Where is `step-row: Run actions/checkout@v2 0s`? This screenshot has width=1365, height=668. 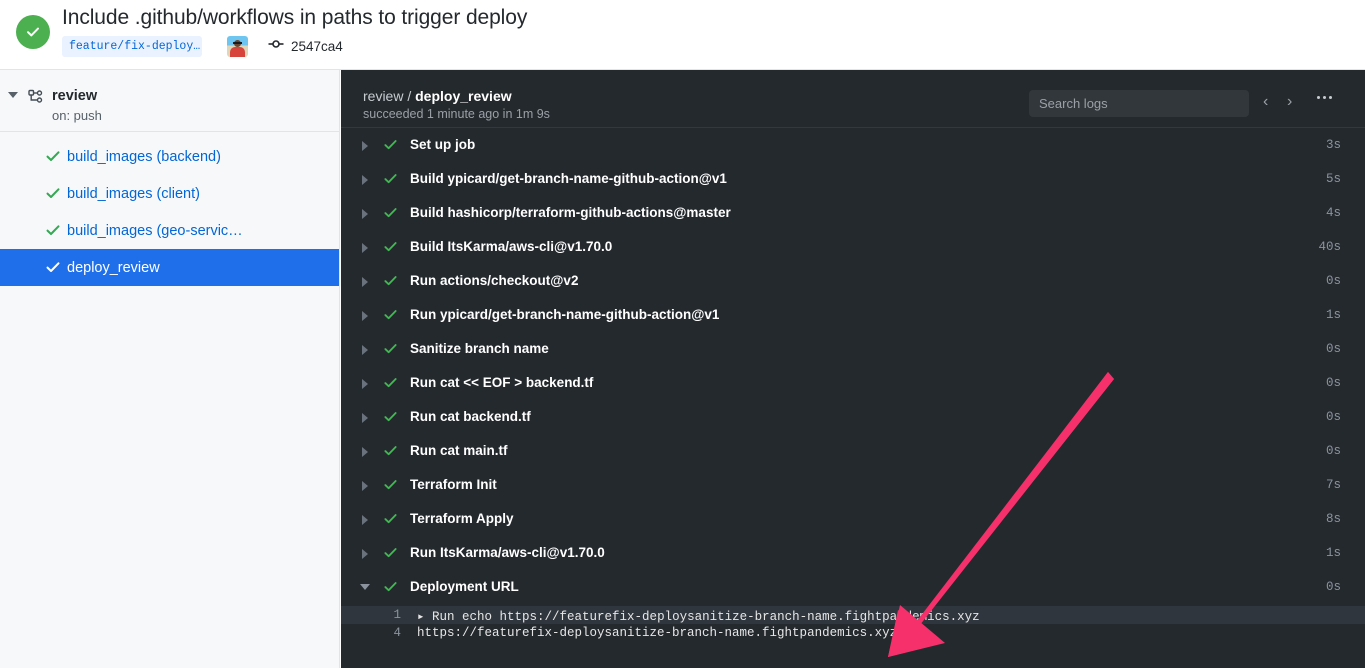
step-row: Run actions/checkout@v2 0s is located at coordinates (853, 281).